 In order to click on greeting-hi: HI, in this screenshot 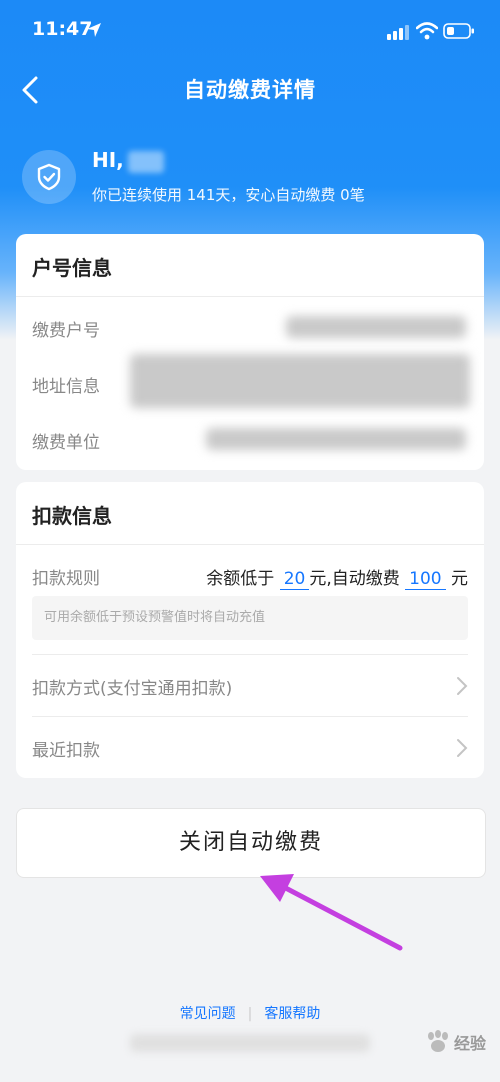, I will do `click(128, 160)`.